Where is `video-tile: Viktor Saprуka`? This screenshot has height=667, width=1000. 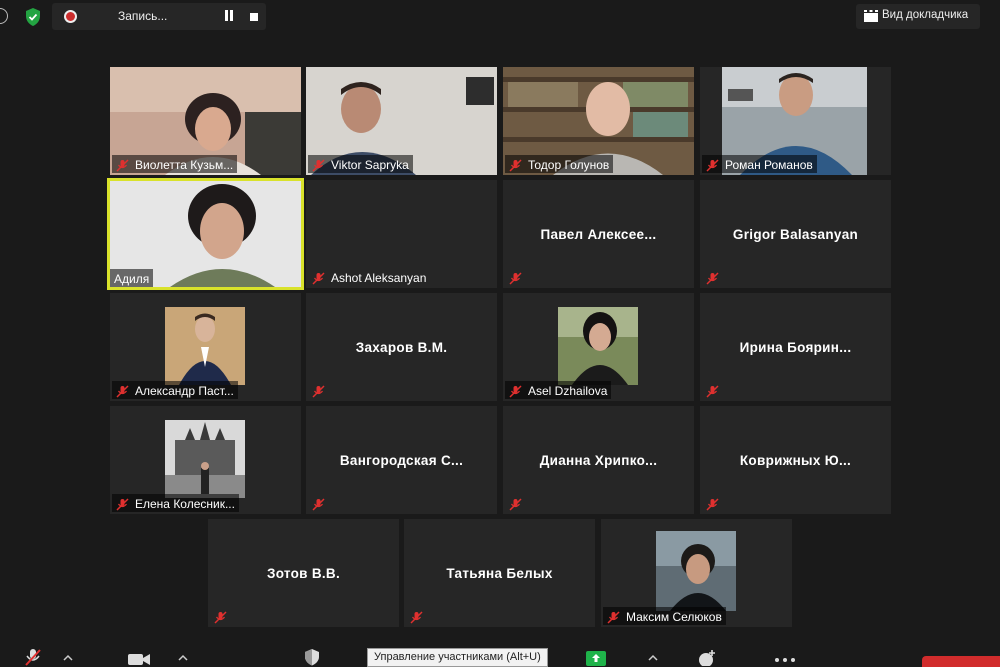 video-tile: Viktor Saprуka is located at coordinates (401, 121).